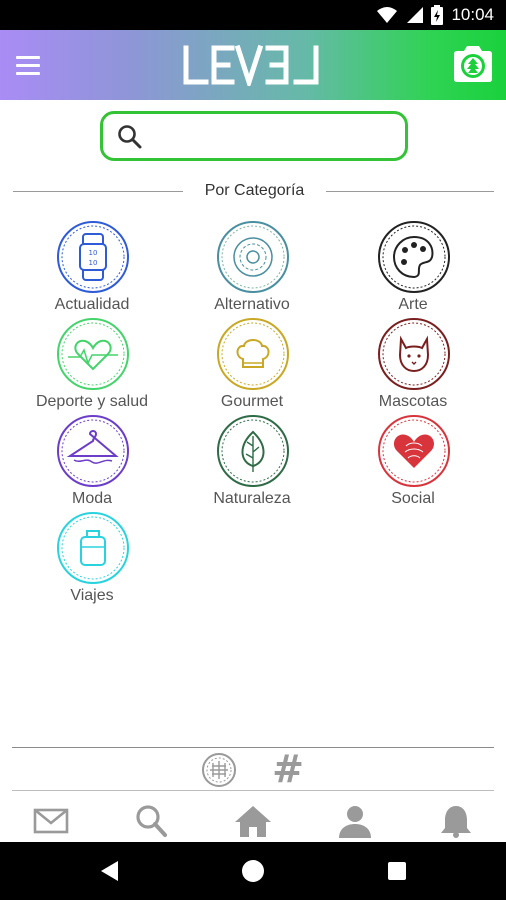 This screenshot has height=900, width=506. Describe the element at coordinates (92, 498) in the screenshot. I see `category-label: Moda` at that location.